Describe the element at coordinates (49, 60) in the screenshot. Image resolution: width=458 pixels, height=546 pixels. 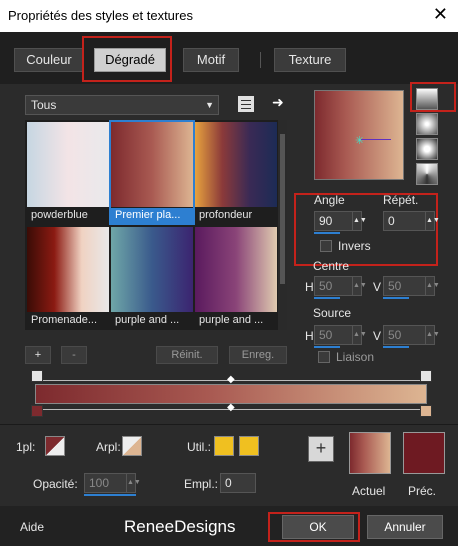
I see `tab-couleur: Couleur` at that location.